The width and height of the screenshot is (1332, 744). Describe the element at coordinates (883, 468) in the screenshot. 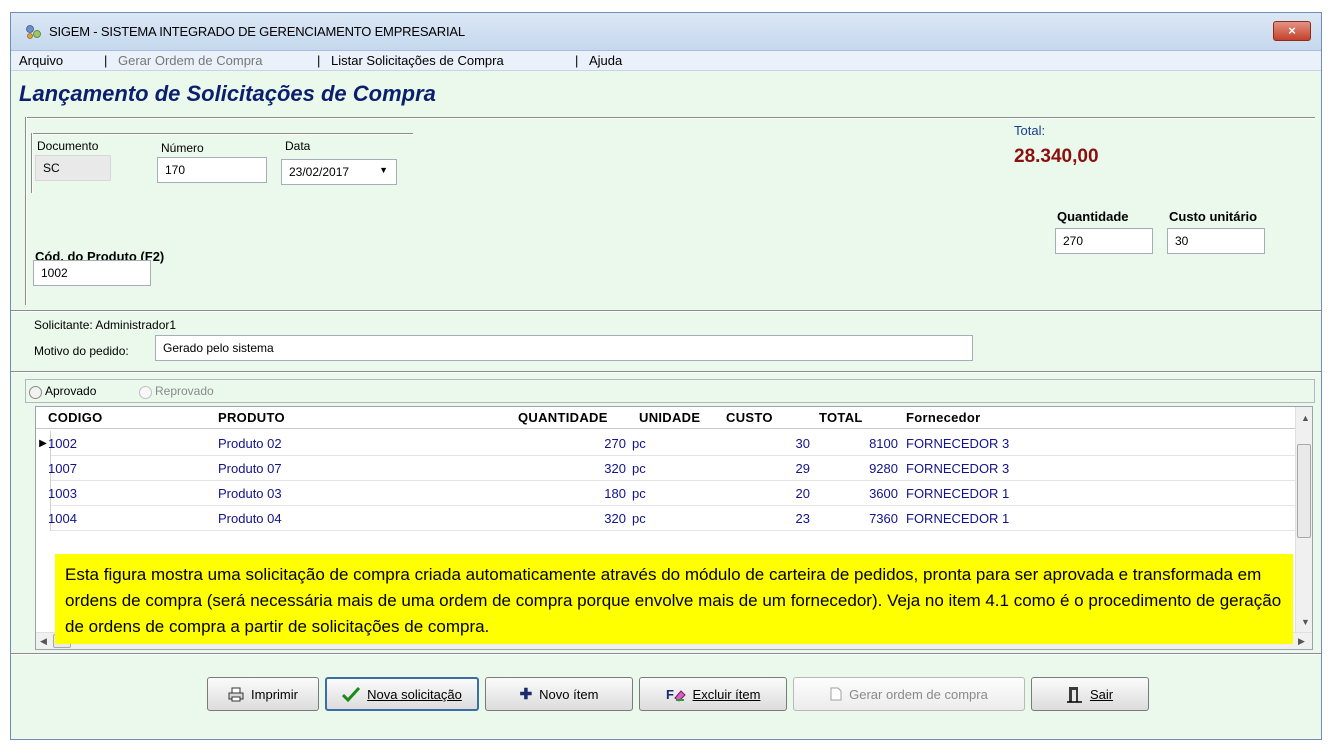

I see `cell-total: 9280` at that location.